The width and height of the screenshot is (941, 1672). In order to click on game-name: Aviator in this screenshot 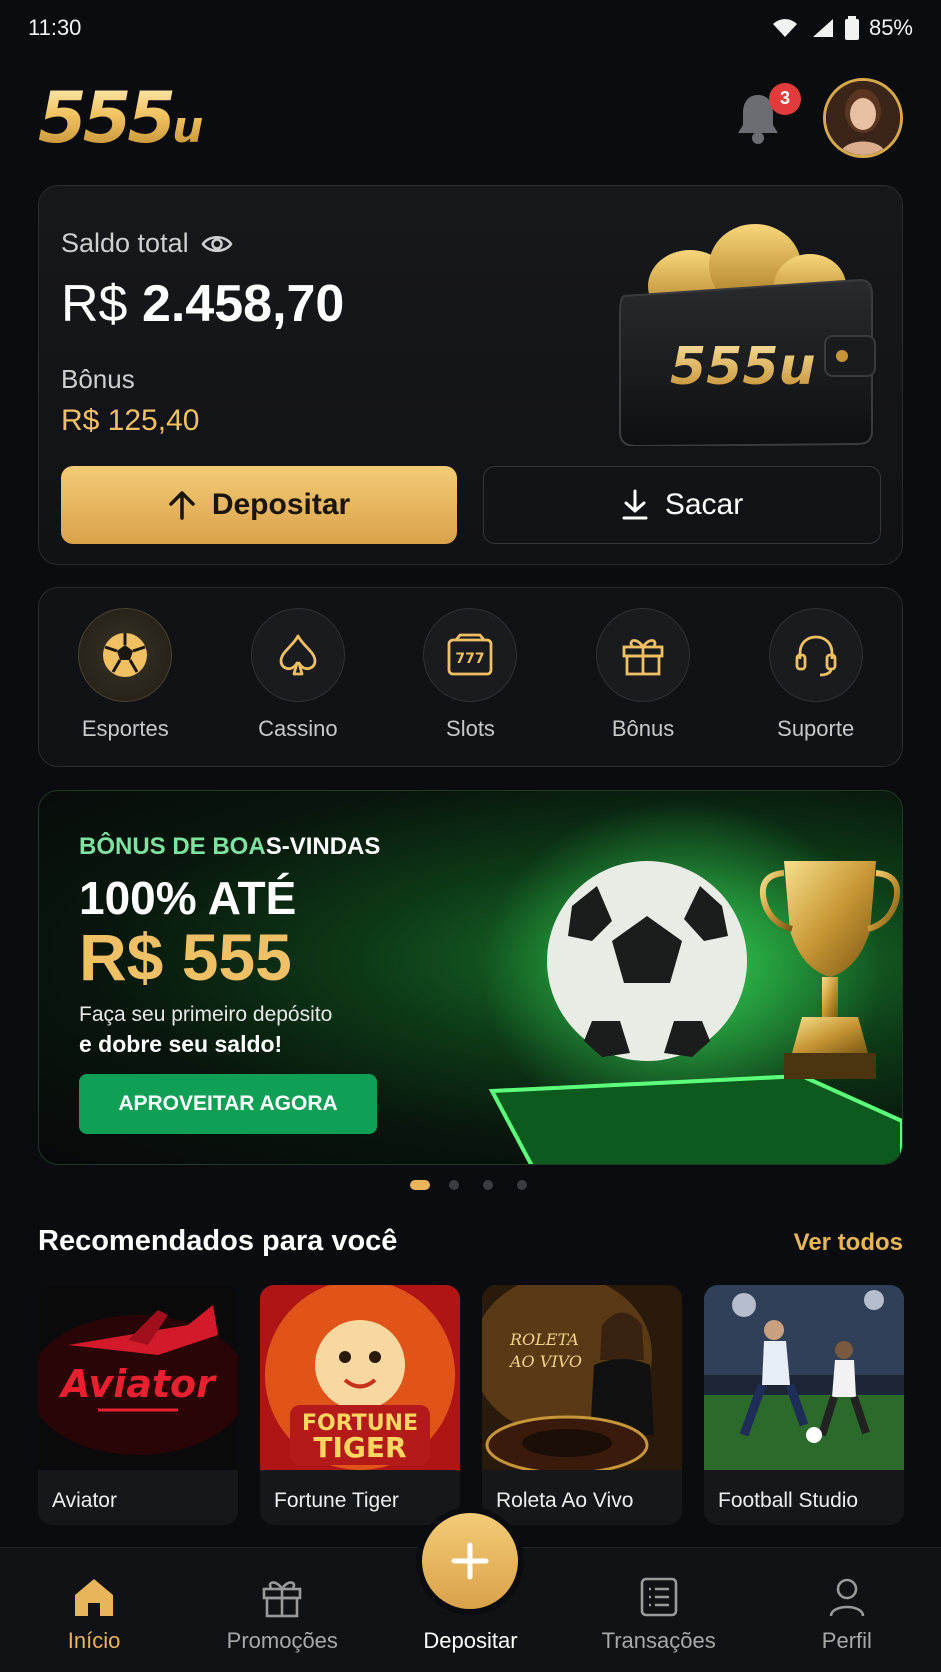, I will do `click(84, 1500)`.